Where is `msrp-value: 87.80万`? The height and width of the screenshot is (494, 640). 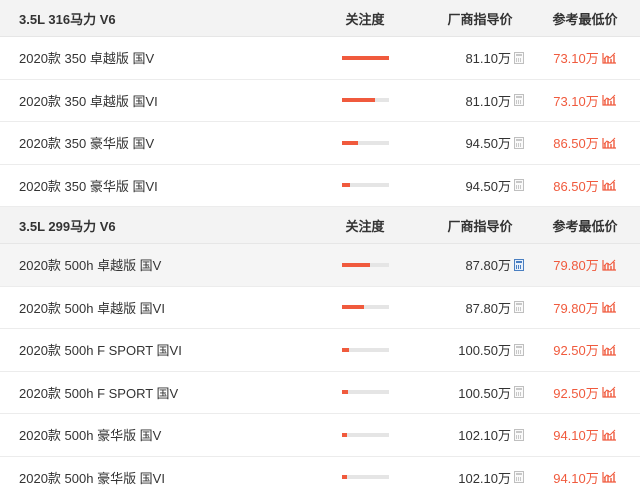
msrp-value: 87.80万 is located at coordinates (488, 266).